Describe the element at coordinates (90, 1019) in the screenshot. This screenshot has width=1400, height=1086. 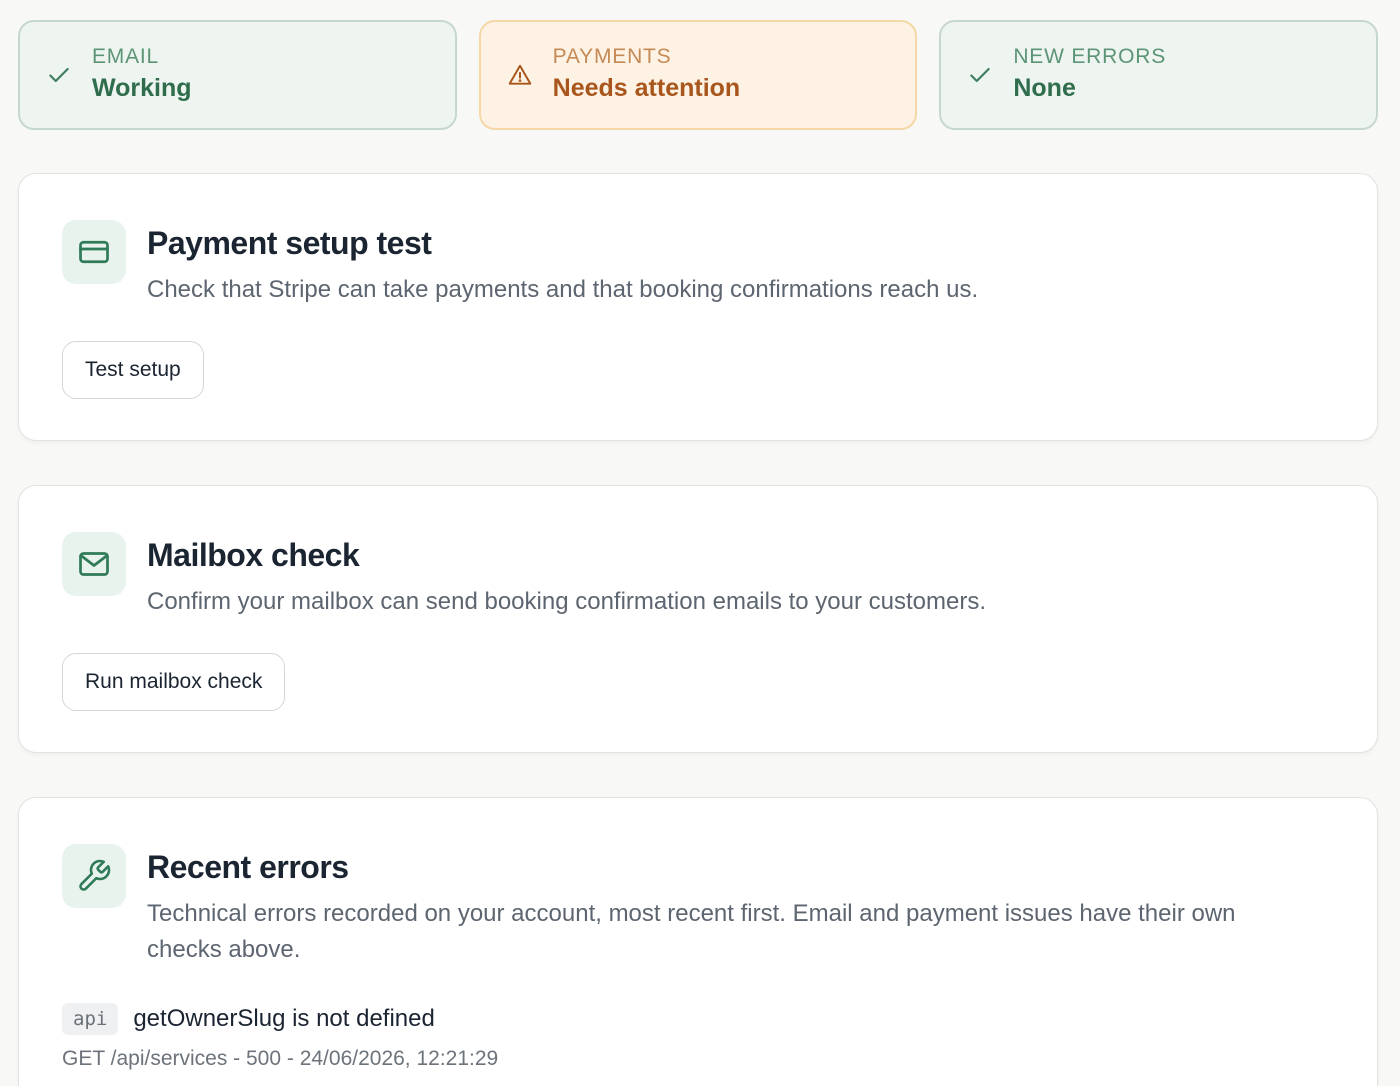
I see `error-source-tag: api` at that location.